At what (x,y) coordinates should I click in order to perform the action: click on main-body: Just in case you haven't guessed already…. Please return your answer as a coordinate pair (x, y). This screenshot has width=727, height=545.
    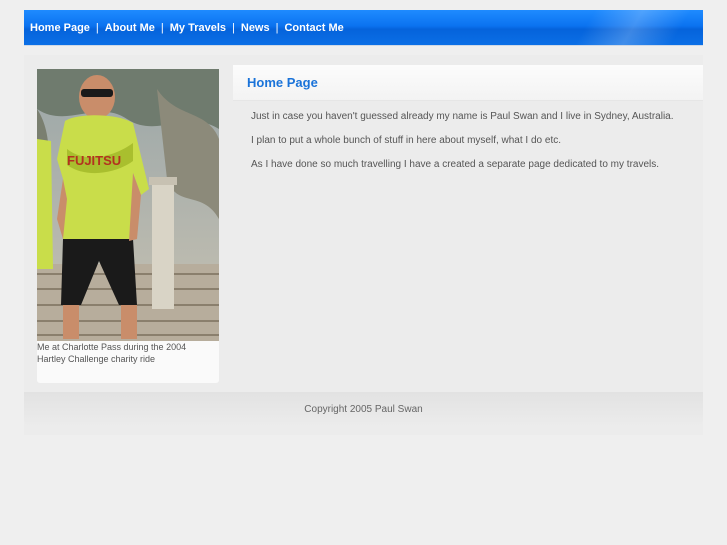
    Looking at the image, I should click on (468, 147).